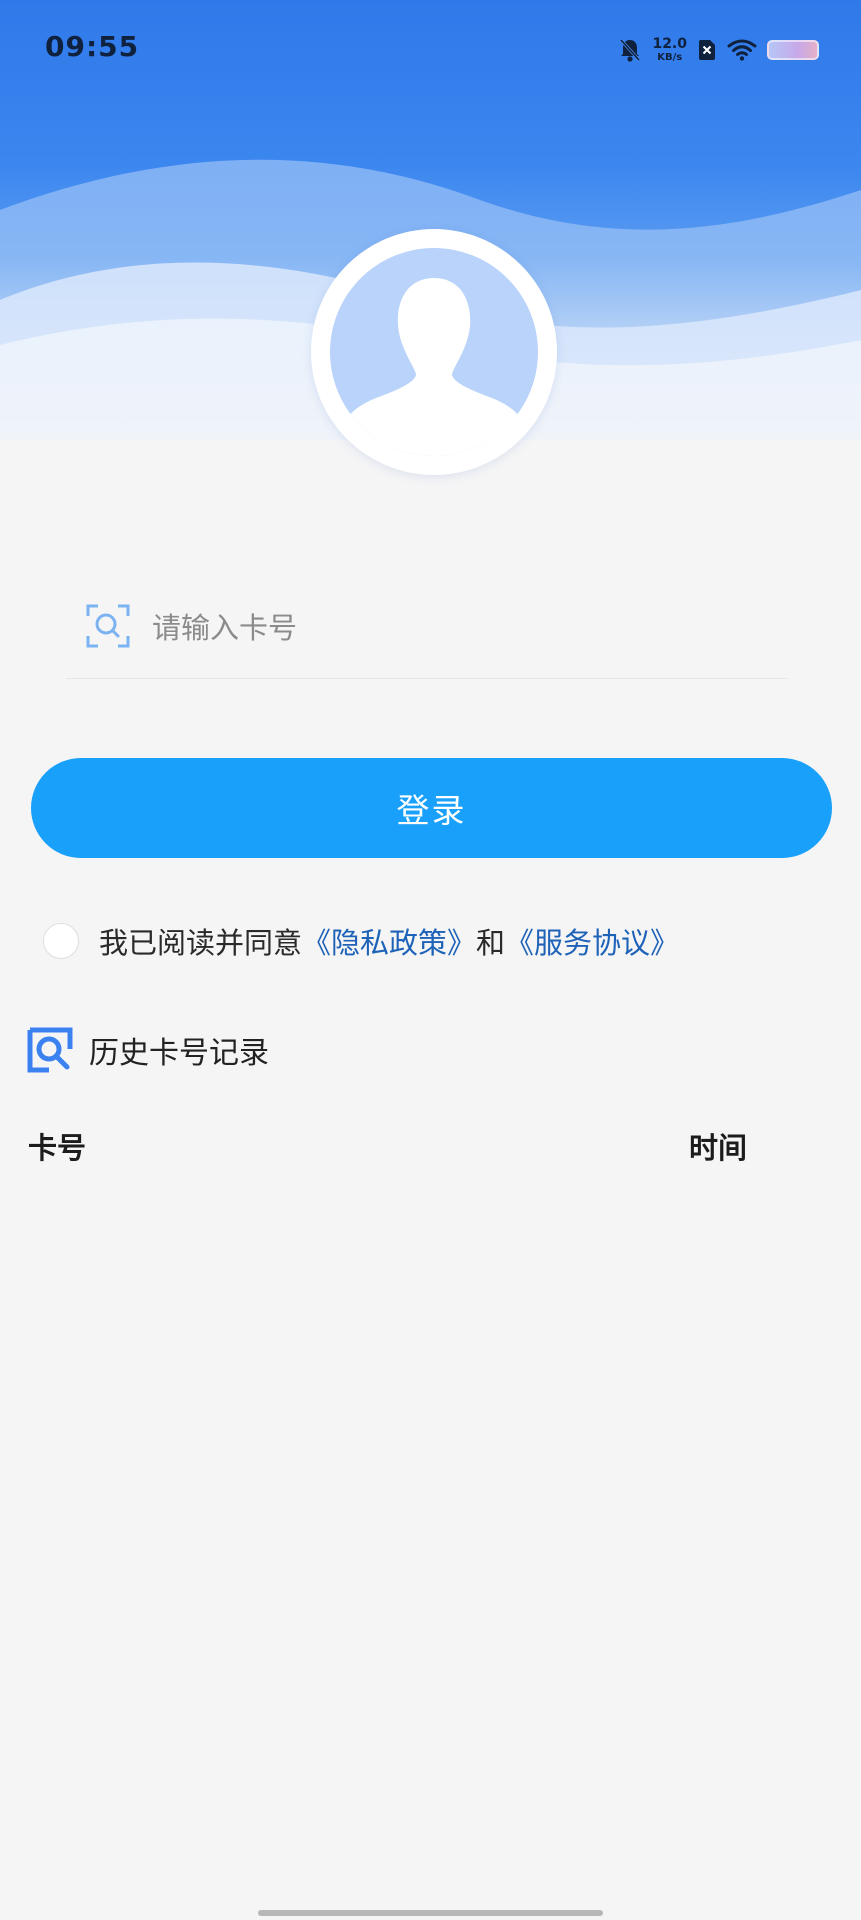  I want to click on history-column-card: 卡号, so click(57, 1148).